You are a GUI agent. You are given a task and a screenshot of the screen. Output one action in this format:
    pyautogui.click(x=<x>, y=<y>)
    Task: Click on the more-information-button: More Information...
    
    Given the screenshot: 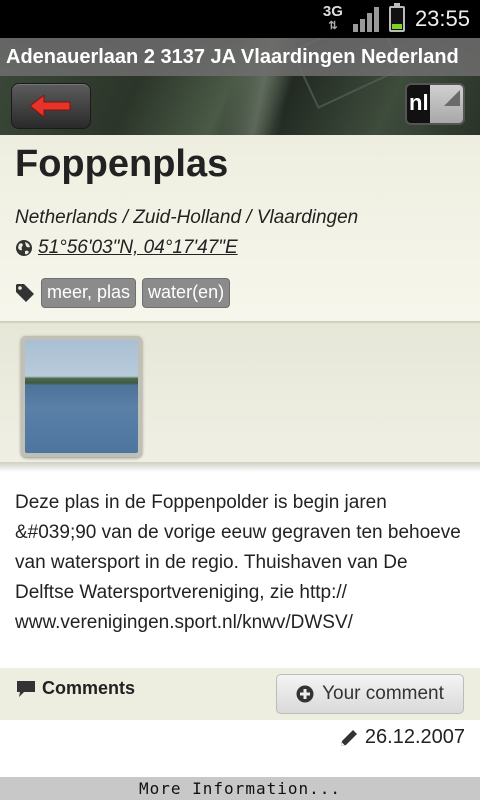 What is the action you would take?
    pyautogui.click(x=240, y=788)
    